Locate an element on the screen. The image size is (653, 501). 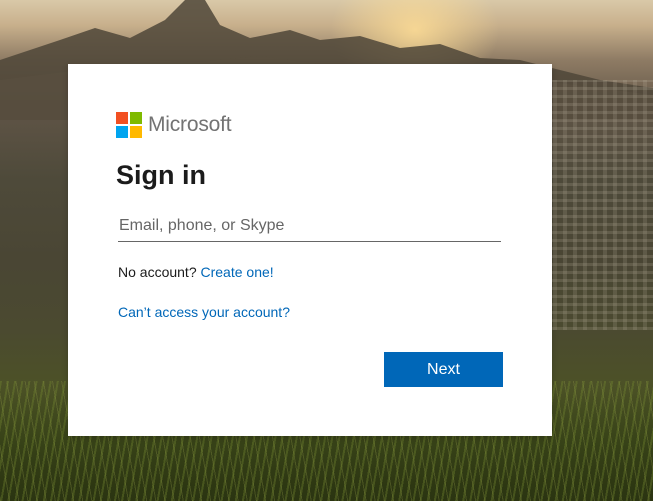
no-account-text: No account? is located at coordinates (157, 272).